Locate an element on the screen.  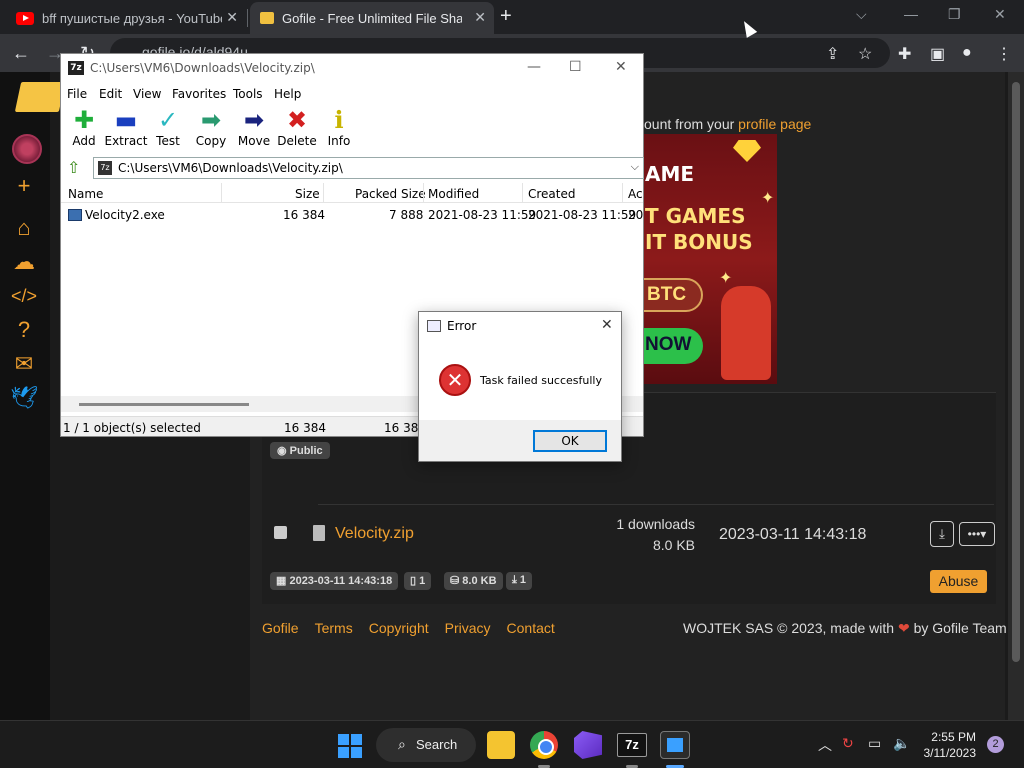
tab-youtube: bff пушистые друзья - YouTube ✕ is located at coordinates (126, 18).